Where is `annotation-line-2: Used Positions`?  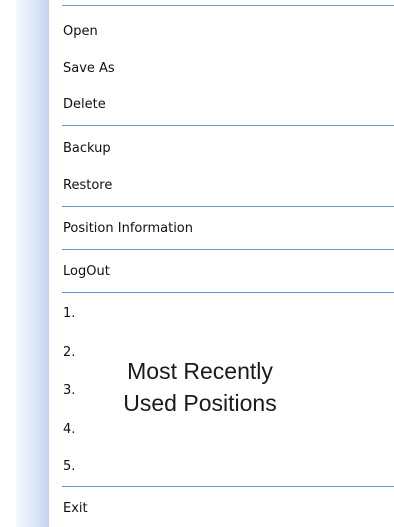
annotation-line-2: Used Positions is located at coordinates (200, 403).